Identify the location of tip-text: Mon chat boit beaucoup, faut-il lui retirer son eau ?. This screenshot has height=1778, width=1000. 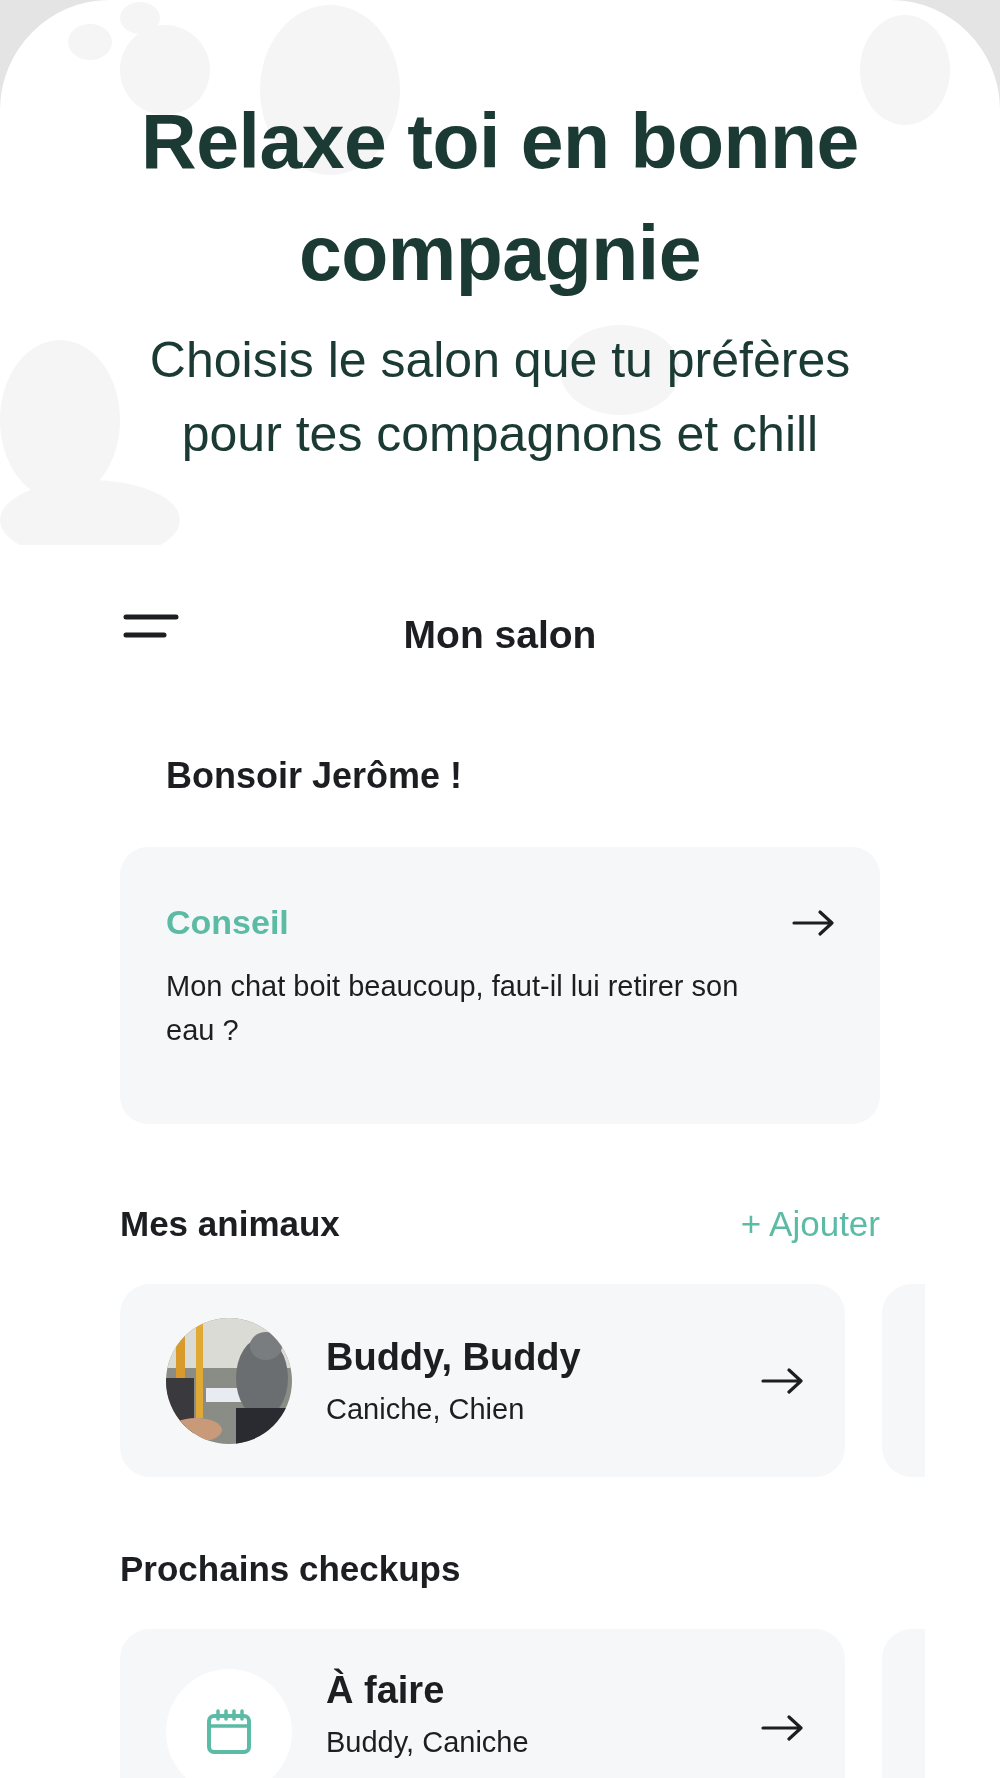
(453, 1008).